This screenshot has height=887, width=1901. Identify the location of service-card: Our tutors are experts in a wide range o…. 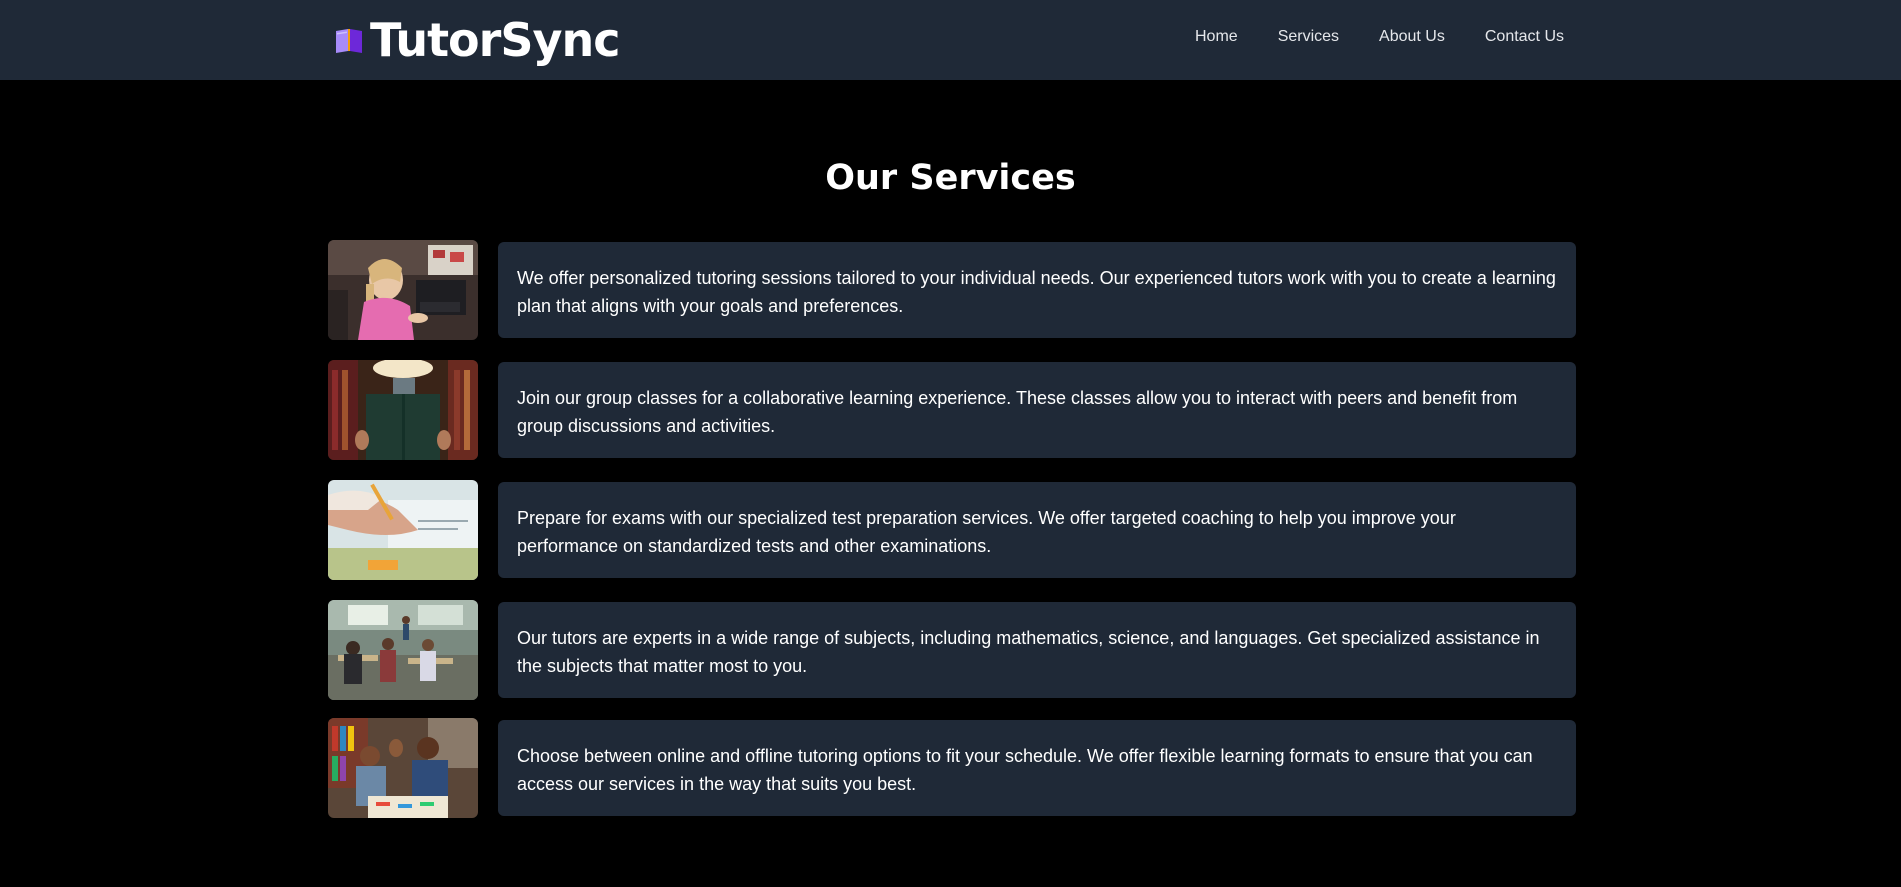
(1037, 650).